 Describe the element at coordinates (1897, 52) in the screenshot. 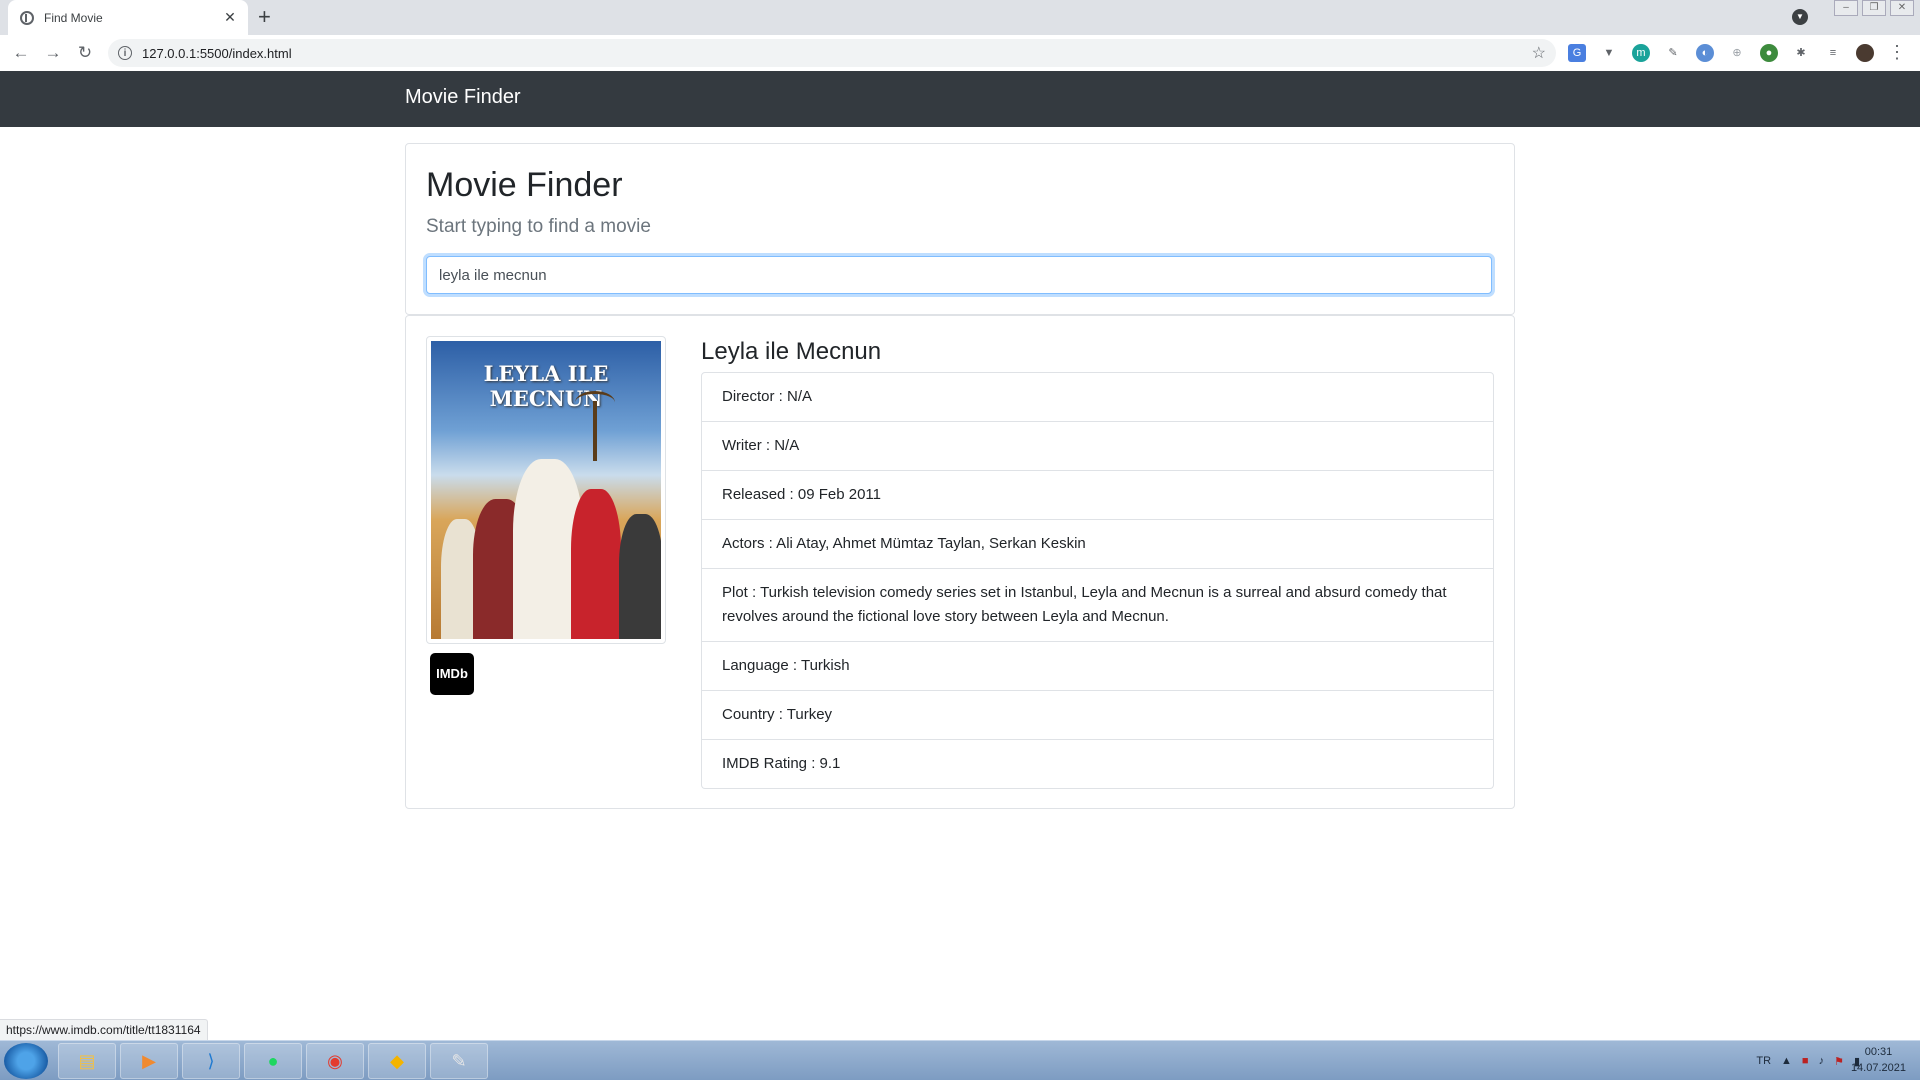

I see `browser-menu-icon: ⋮` at that location.